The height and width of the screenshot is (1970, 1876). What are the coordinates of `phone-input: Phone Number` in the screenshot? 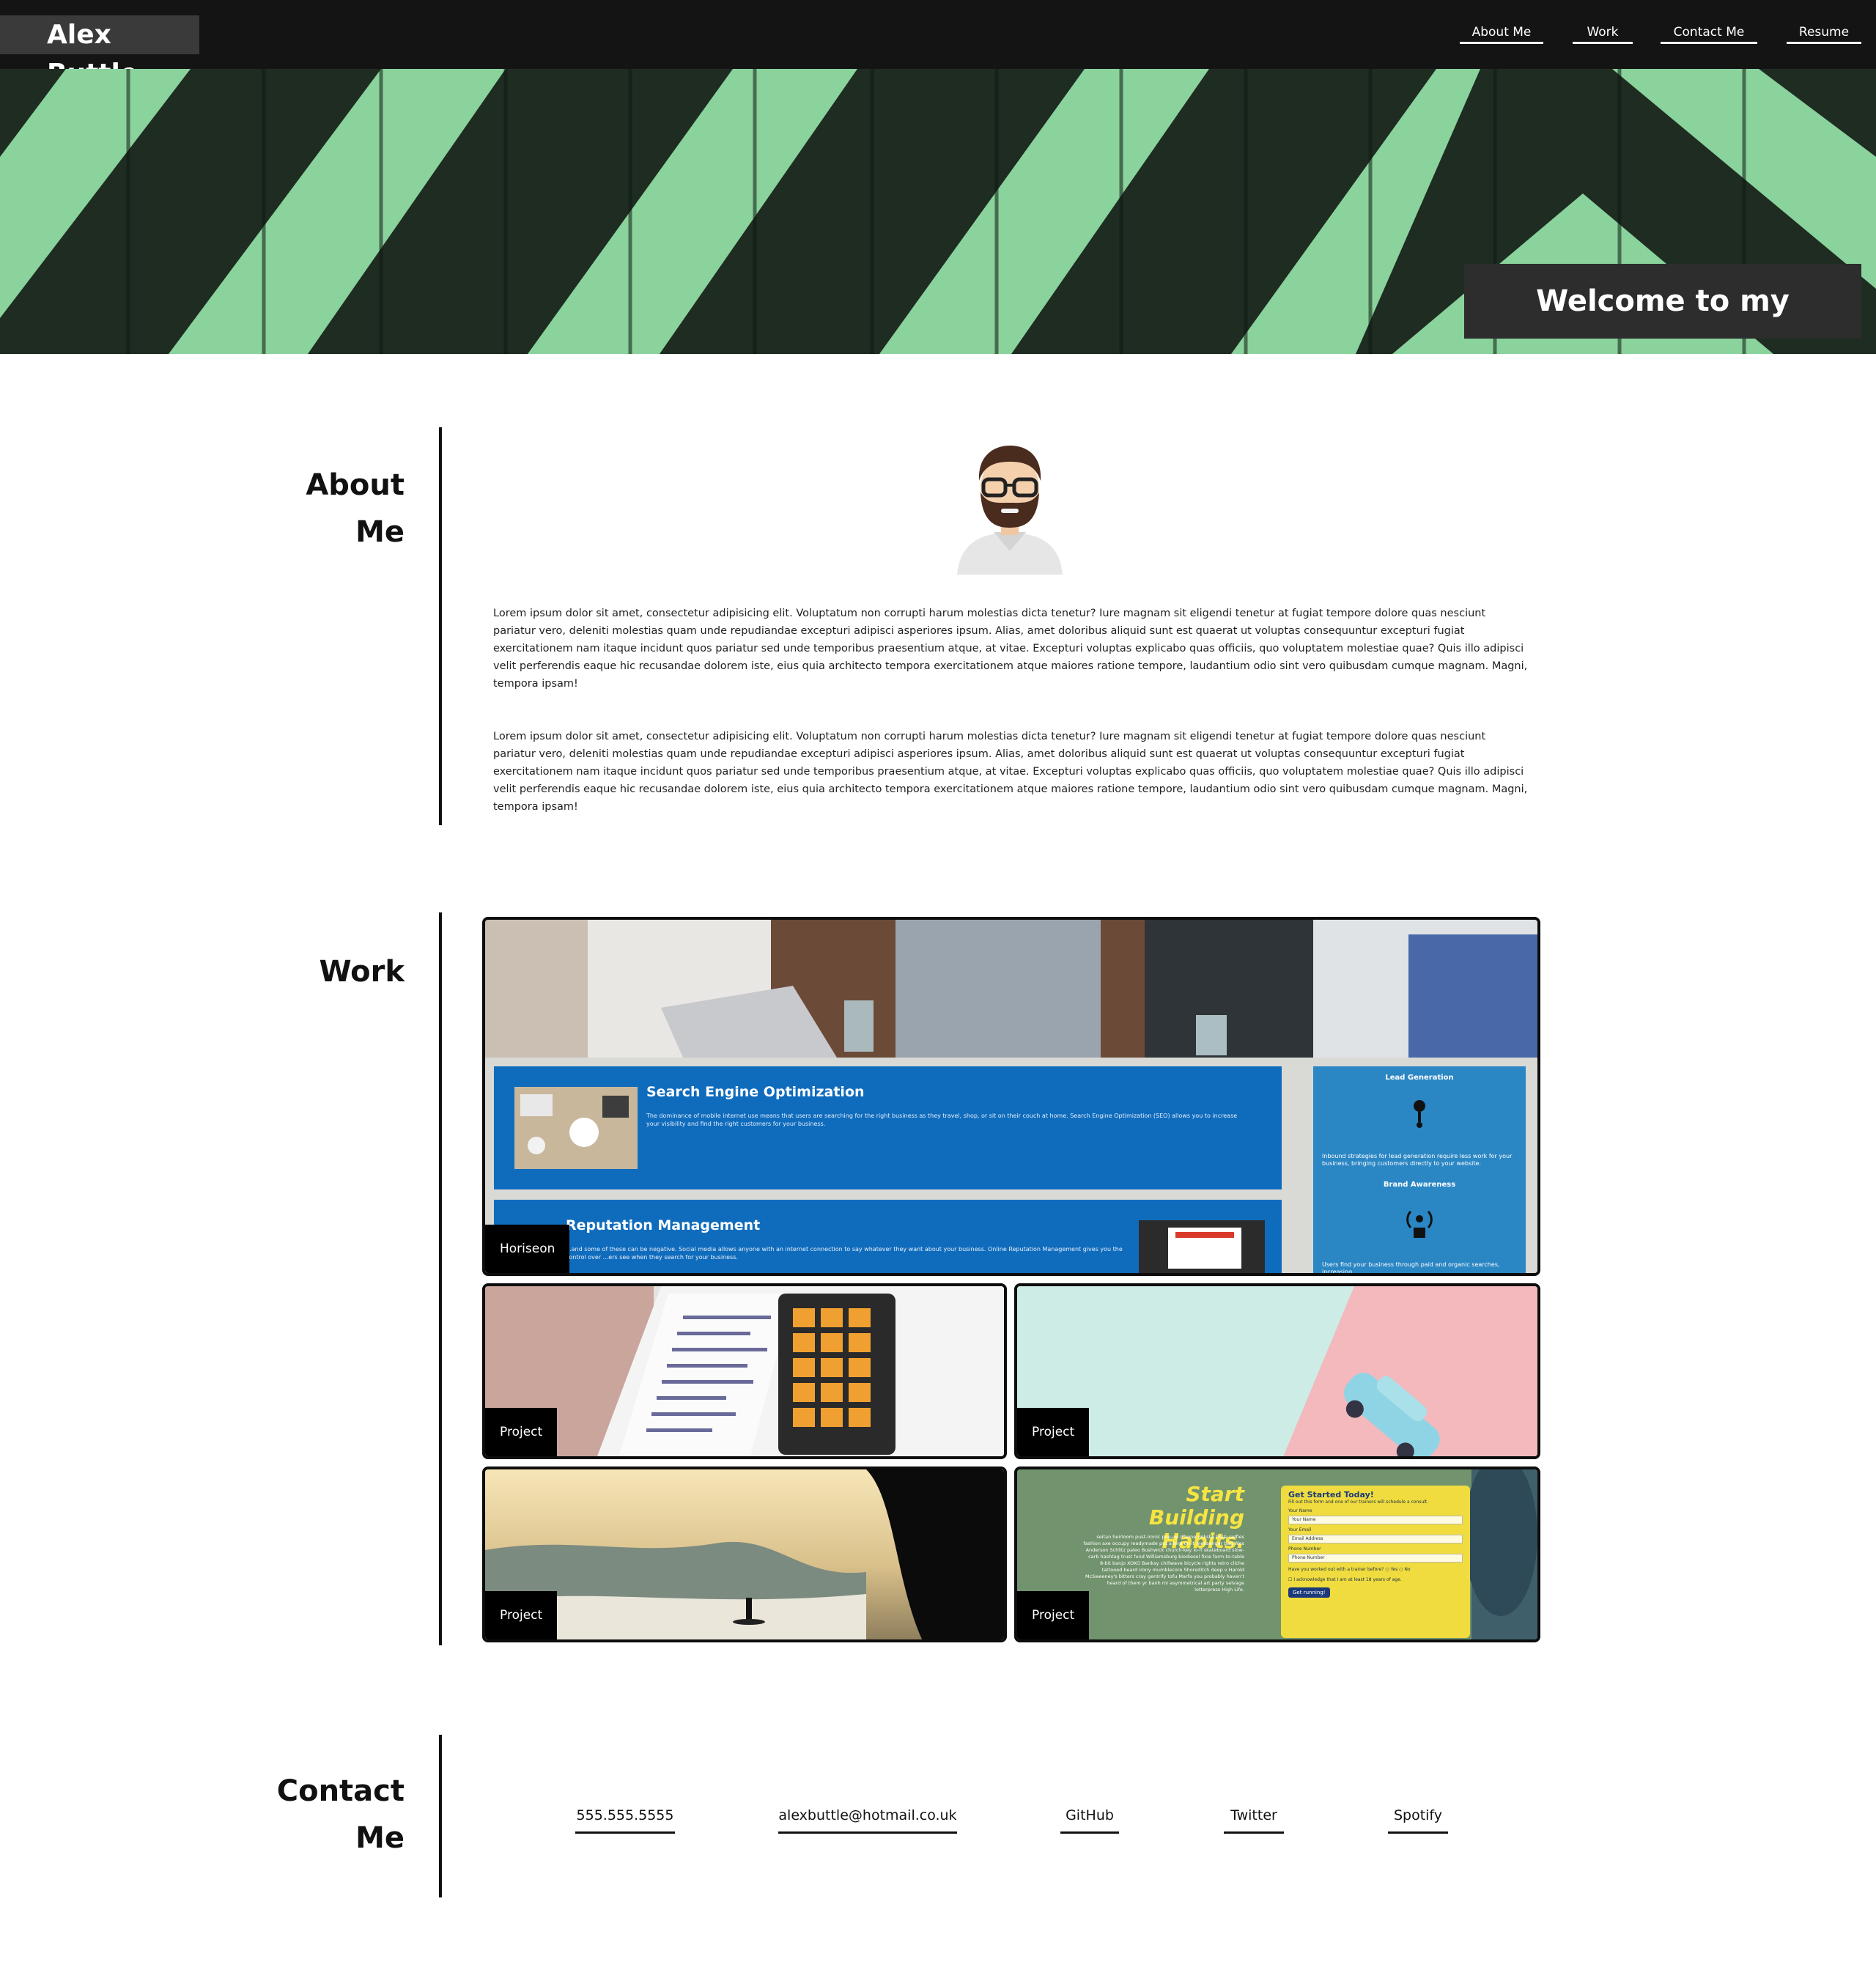 It's located at (1375, 1558).